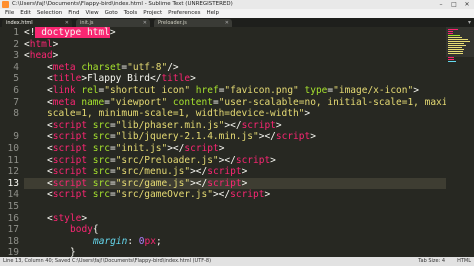 The width and height of the screenshot is (474, 266). What do you see at coordinates (136, 148) in the screenshot?
I see `code-line: <script src="init.js"></script>` at bounding box center [136, 148].